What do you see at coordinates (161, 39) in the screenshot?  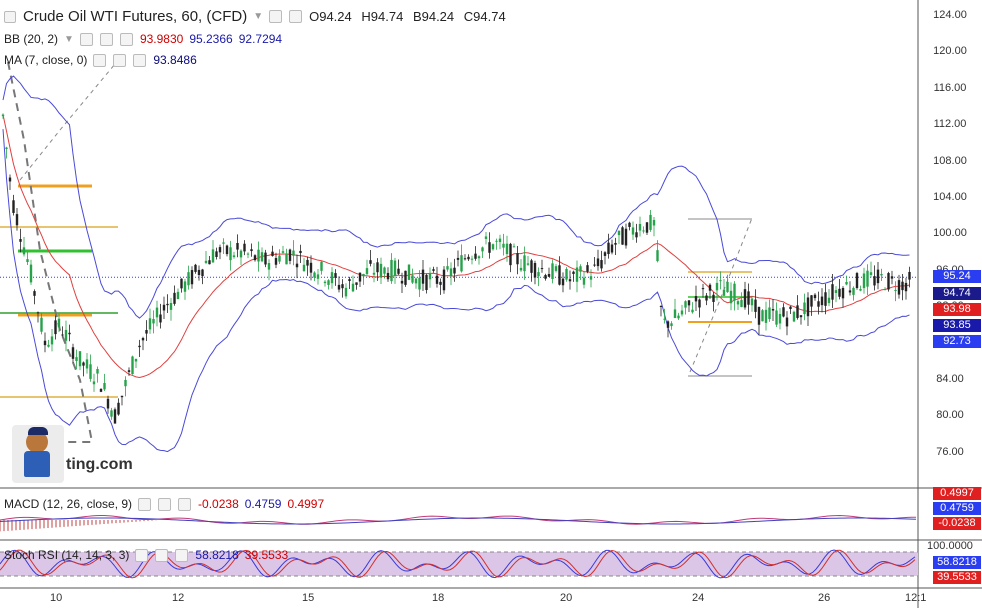 I see `bb-basis-value: 93.9830` at bounding box center [161, 39].